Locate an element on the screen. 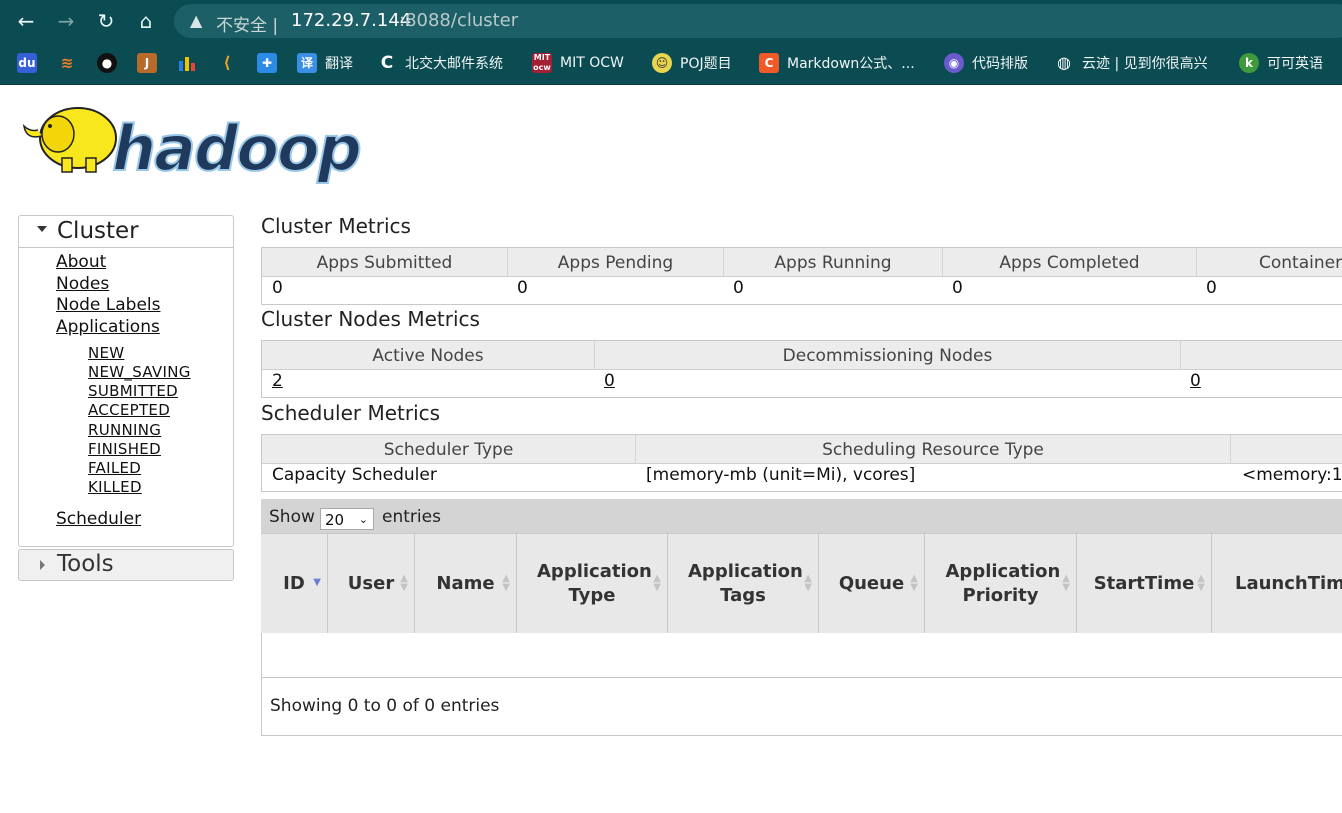  cluster-section-header: Cluster is located at coordinates (126, 232).